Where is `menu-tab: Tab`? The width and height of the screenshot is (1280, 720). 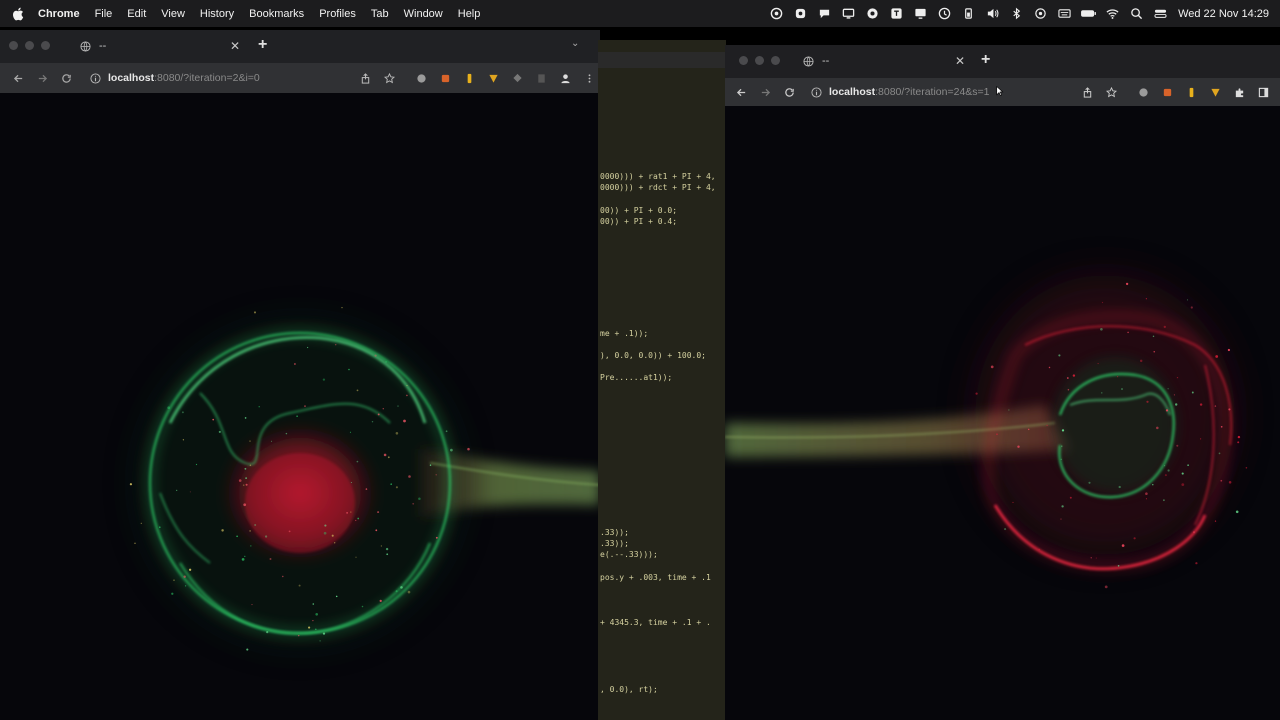
menu-tab: Tab is located at coordinates (380, 14).